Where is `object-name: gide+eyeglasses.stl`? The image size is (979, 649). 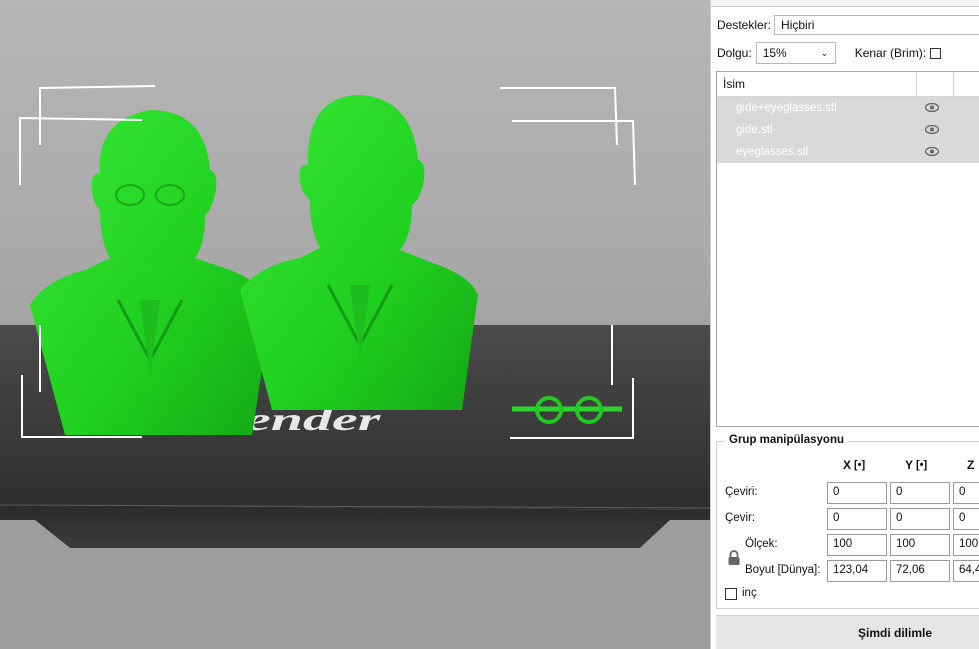
object-name: gide+eyeglasses.stl is located at coordinates (786, 108).